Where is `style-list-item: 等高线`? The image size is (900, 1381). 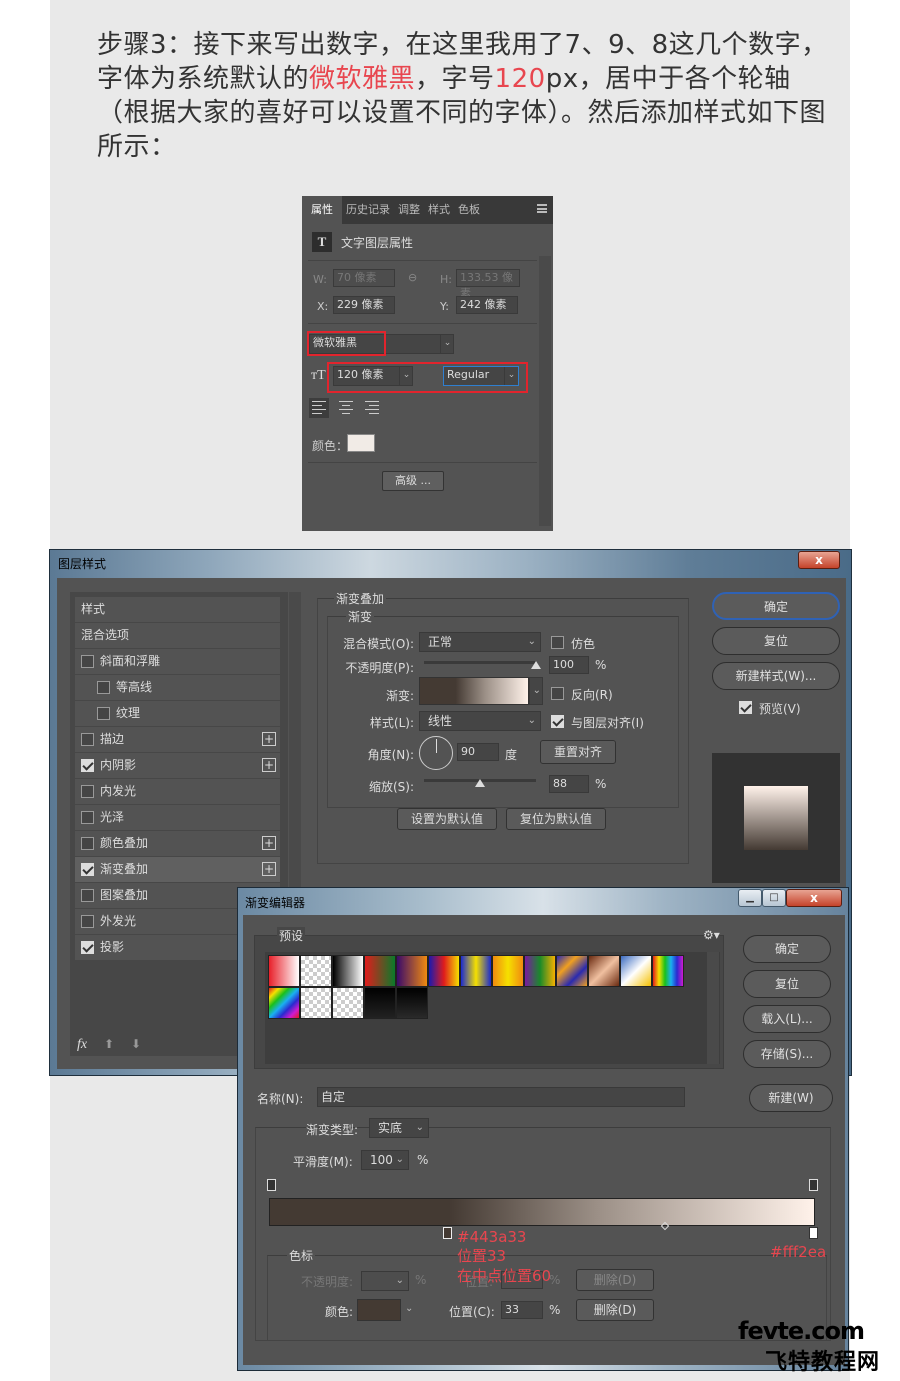
style-list-item: 等高线 is located at coordinates (177, 687).